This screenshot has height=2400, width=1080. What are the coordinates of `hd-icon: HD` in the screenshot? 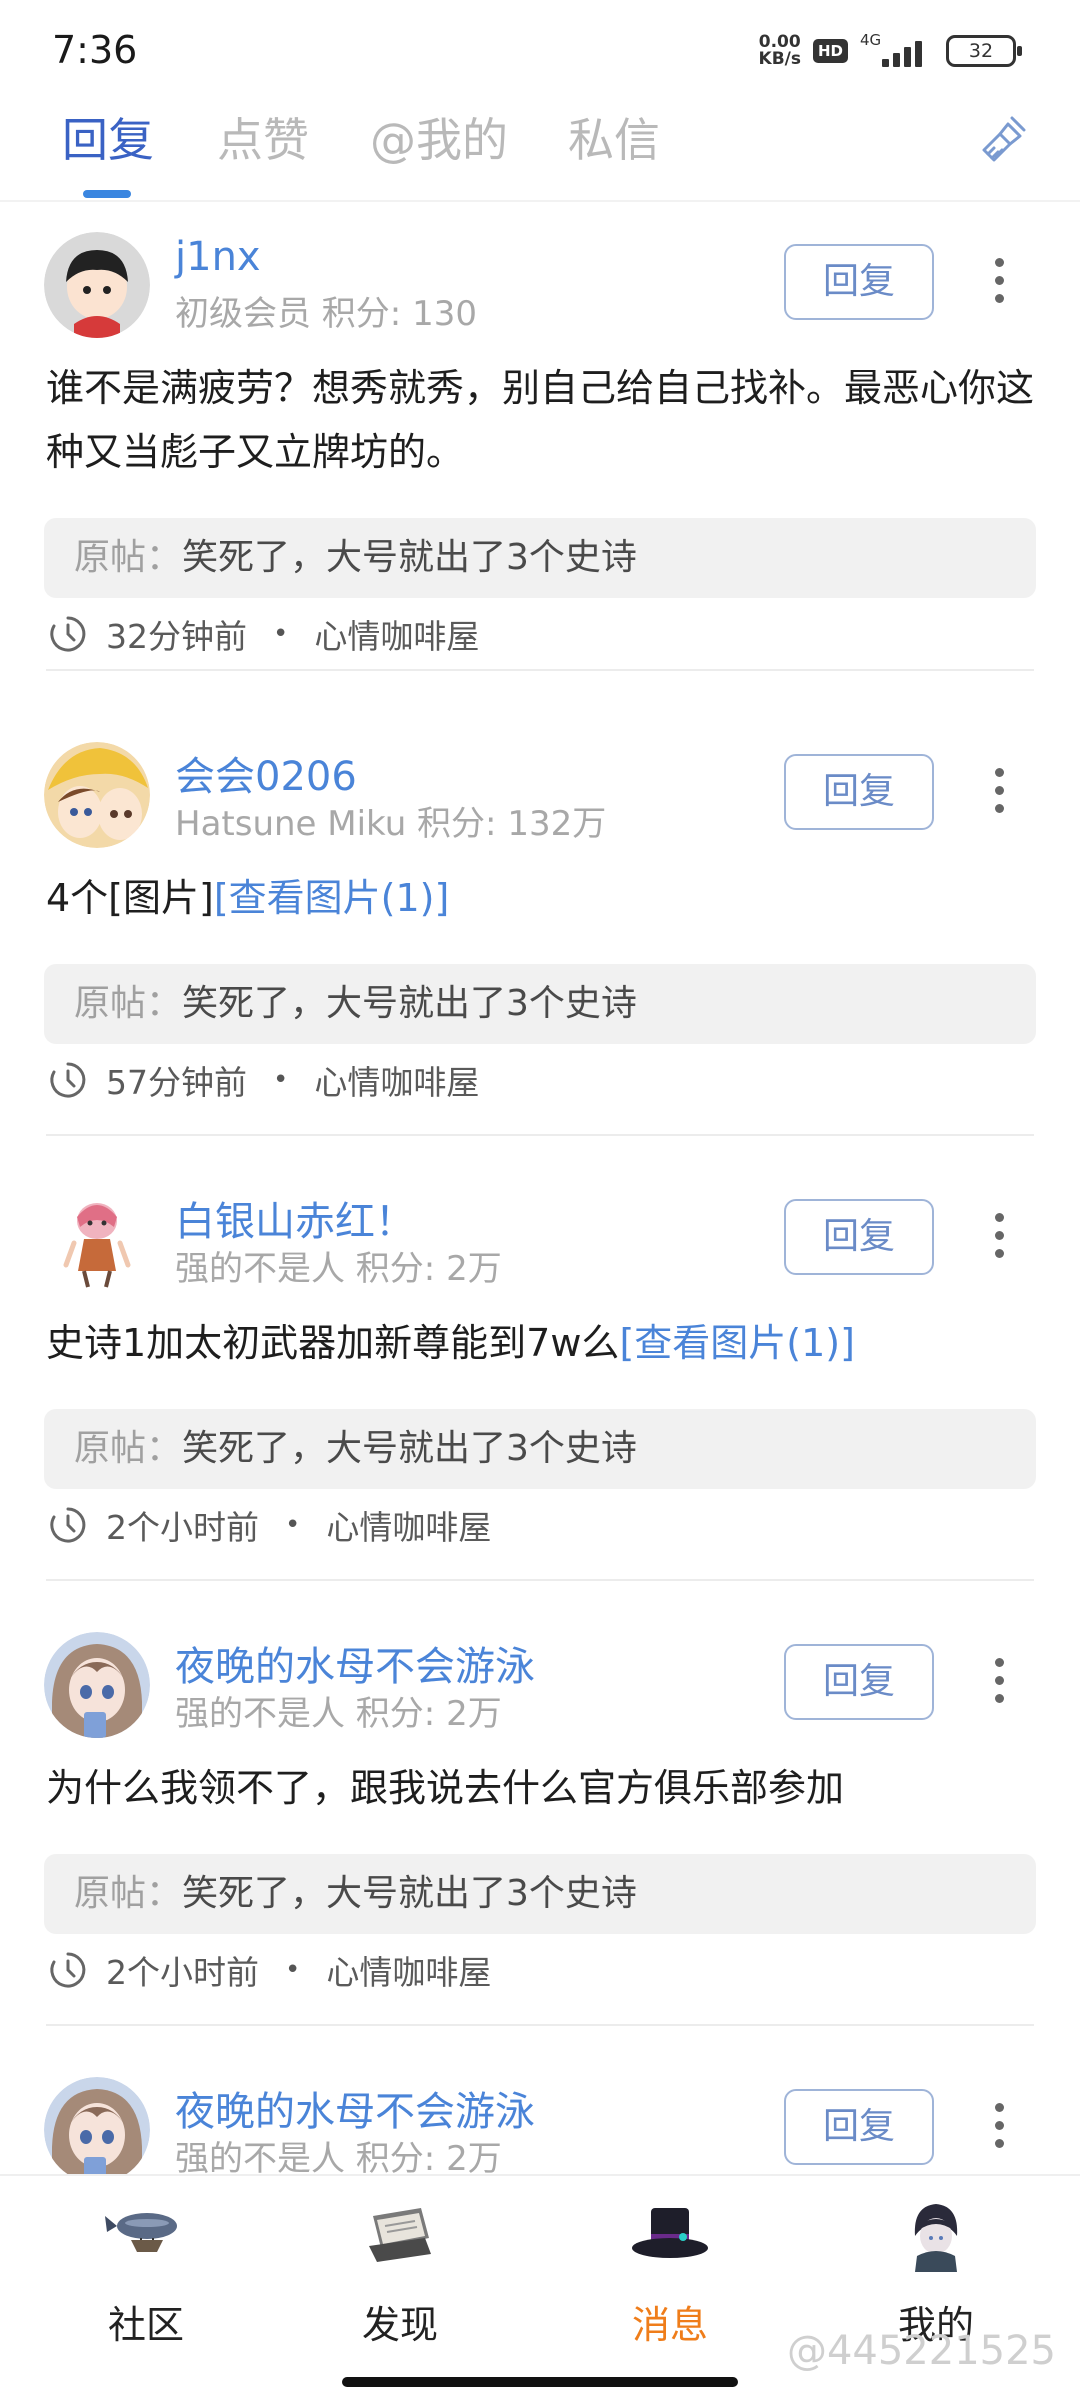 It's located at (830, 51).